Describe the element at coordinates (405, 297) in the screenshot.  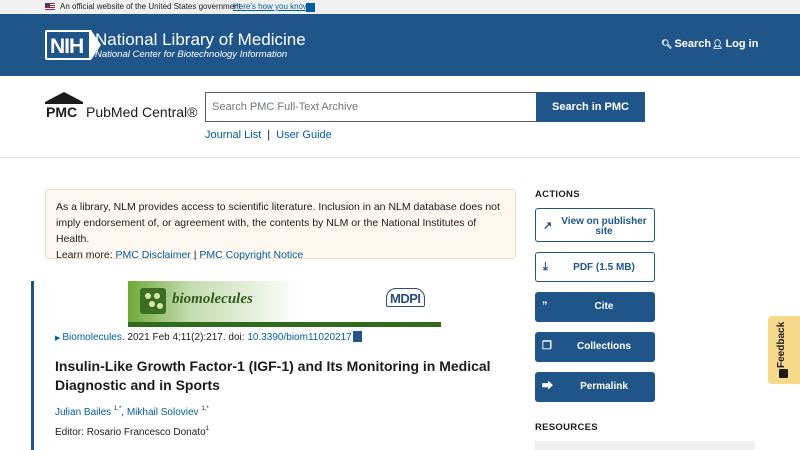
I see `publisher-logo: MDPI` at that location.